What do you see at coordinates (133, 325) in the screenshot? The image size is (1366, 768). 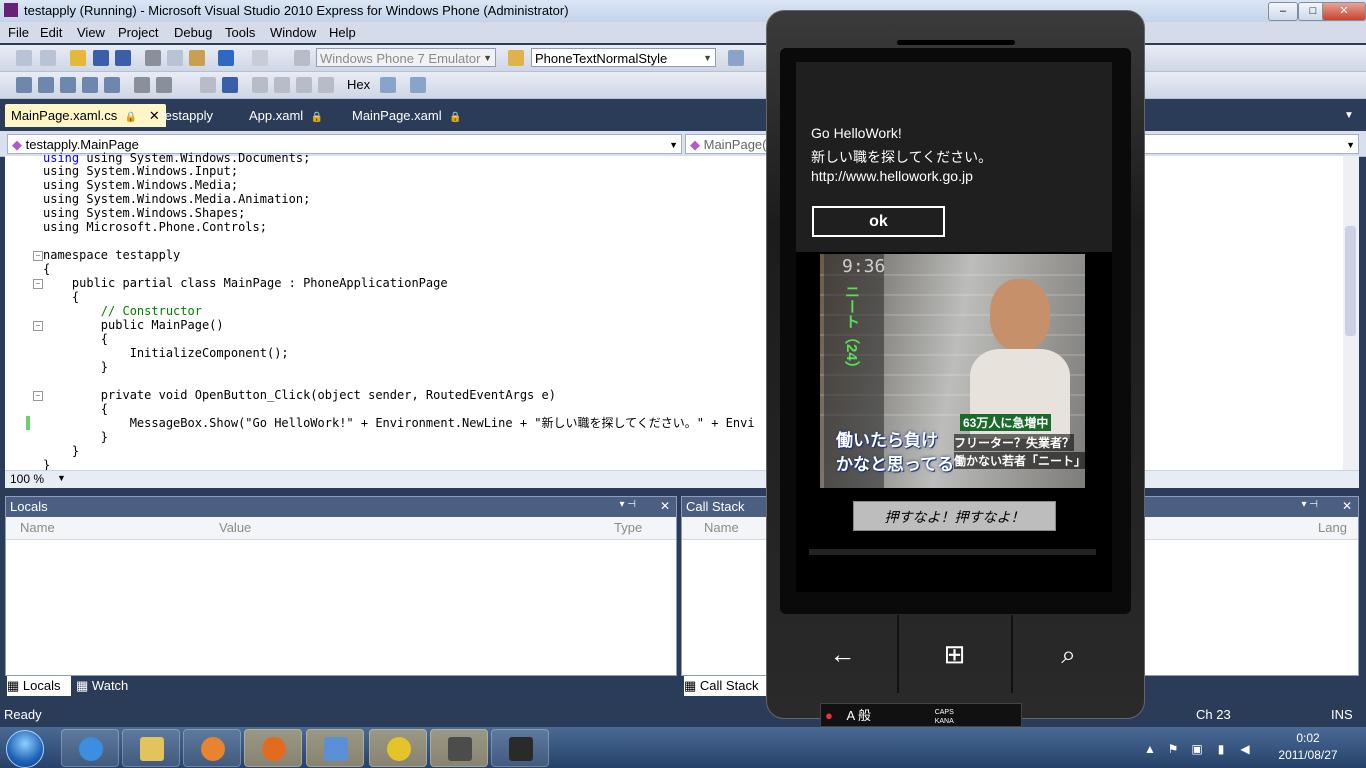 I see `code-line: public MainPage()` at bounding box center [133, 325].